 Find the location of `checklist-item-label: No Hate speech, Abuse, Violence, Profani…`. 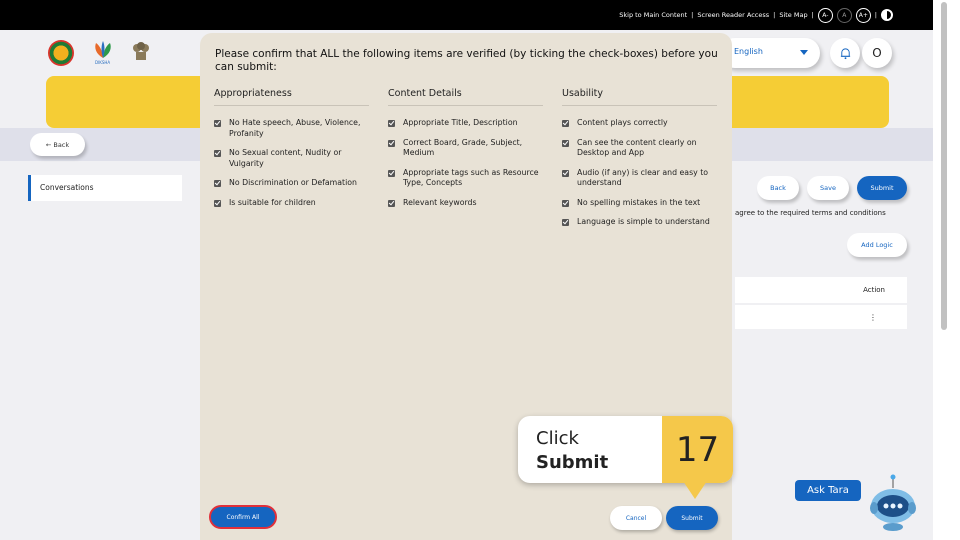

checklist-item-label: No Hate speech, Abuse, Violence, Profani… is located at coordinates (295, 128).